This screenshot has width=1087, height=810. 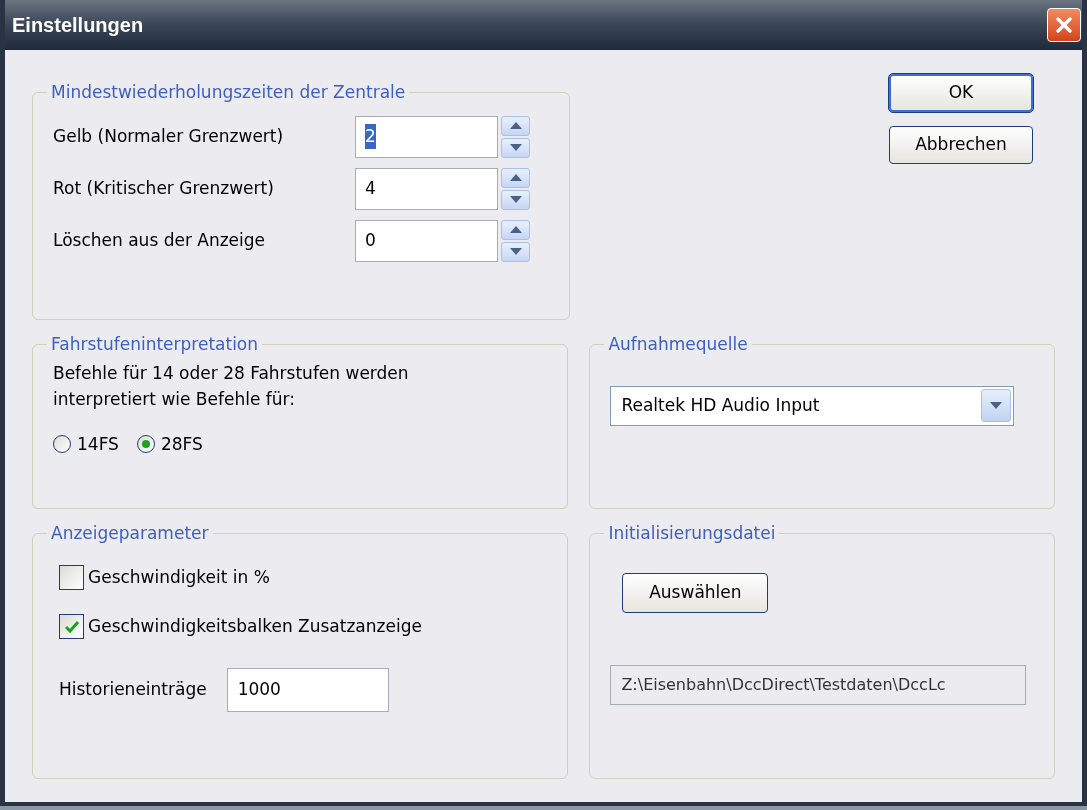 I want to click on cancel-button: Abbrechen, so click(x=961, y=145).